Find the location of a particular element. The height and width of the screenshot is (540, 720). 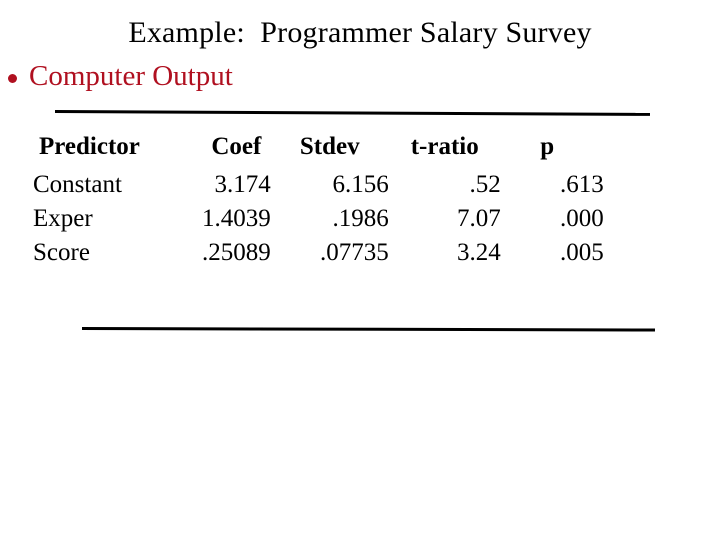

bullet-item-computer-output: Computer Output is located at coordinates (120, 76).